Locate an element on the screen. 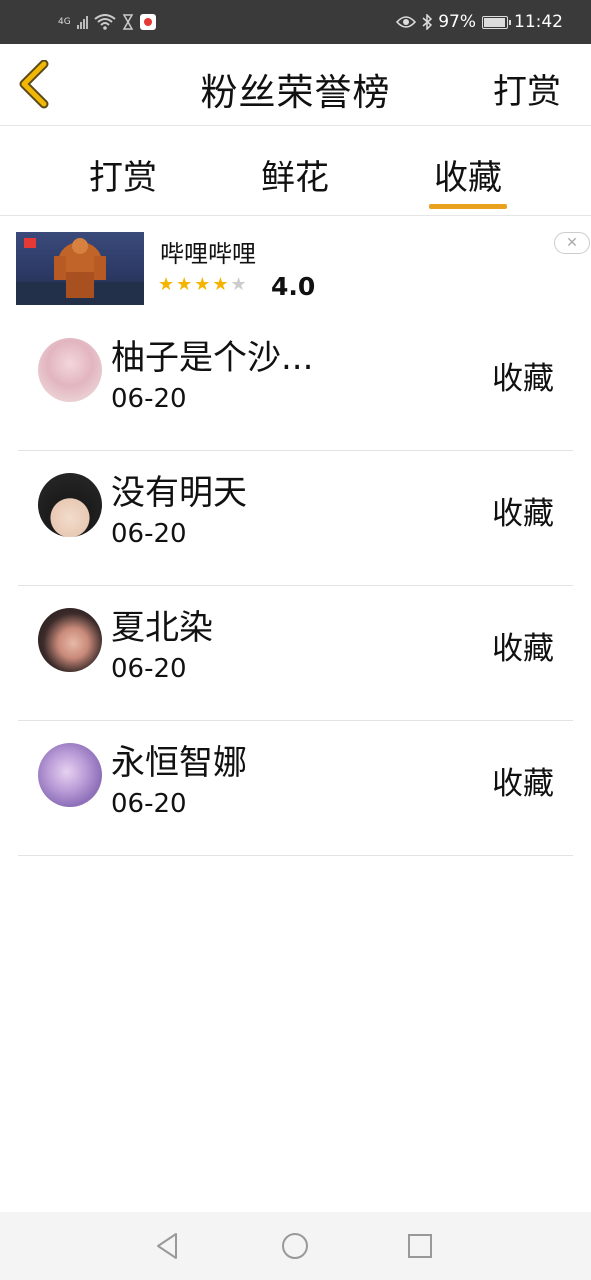 The height and width of the screenshot is (1280, 591). app-notification-icon is located at coordinates (147, 22).